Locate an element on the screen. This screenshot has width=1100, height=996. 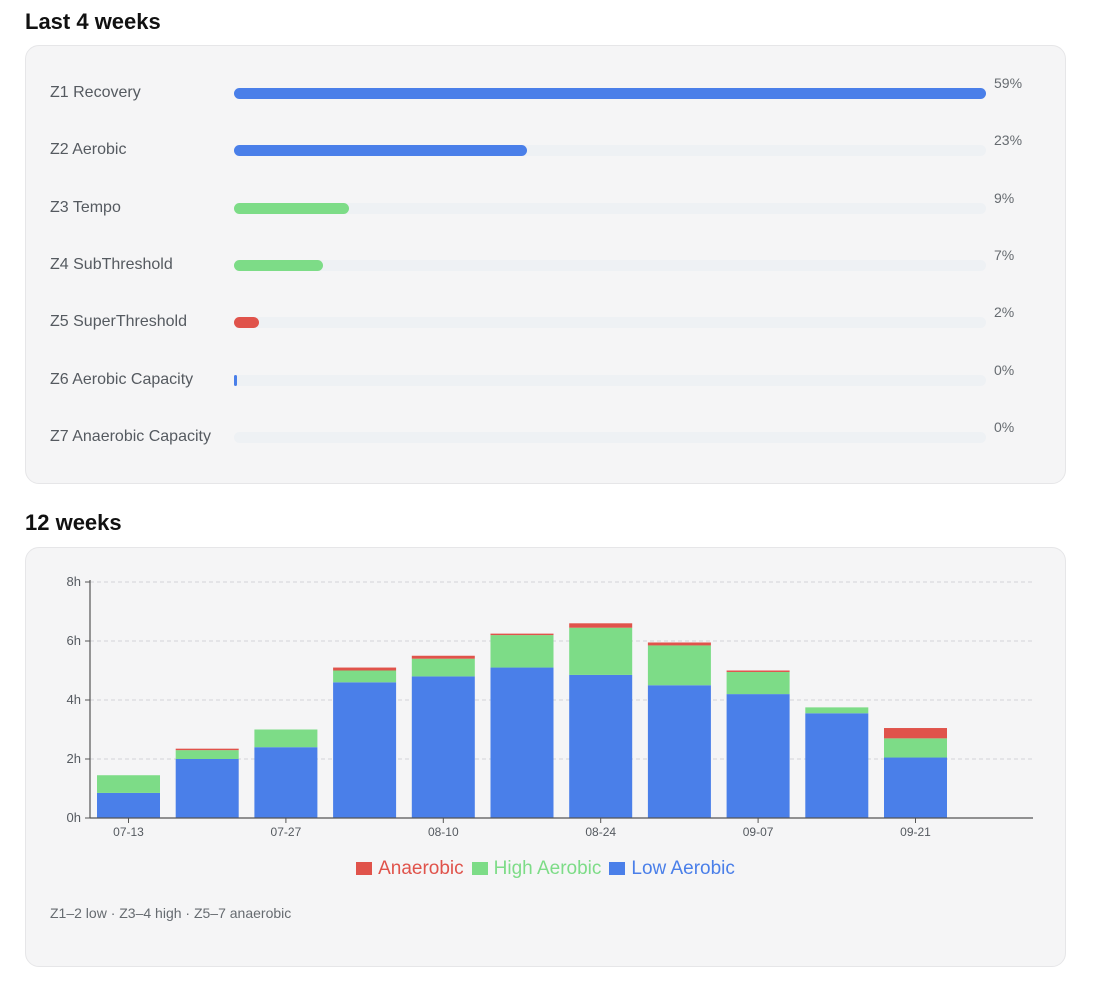
legend-item: Anaerobic is located at coordinates (410, 869).